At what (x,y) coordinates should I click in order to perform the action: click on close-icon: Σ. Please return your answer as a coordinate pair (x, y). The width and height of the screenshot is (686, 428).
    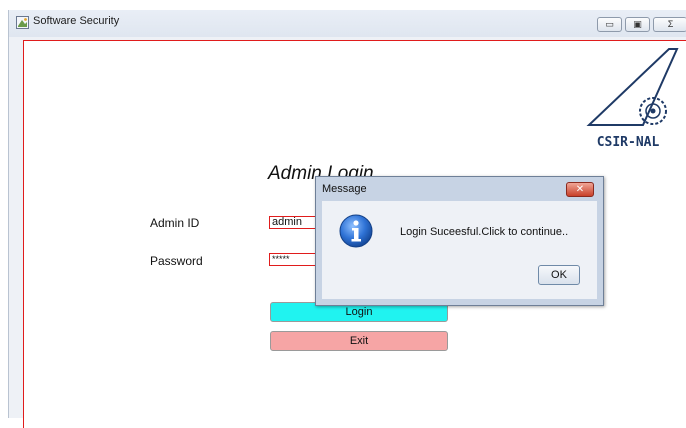
    Looking at the image, I should click on (670, 24).